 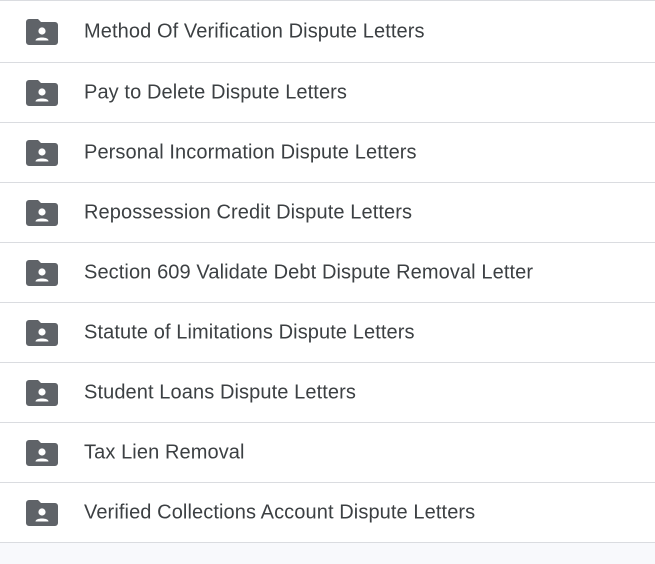 What do you see at coordinates (164, 452) in the screenshot?
I see `folder-label: Tax Lien Removal` at bounding box center [164, 452].